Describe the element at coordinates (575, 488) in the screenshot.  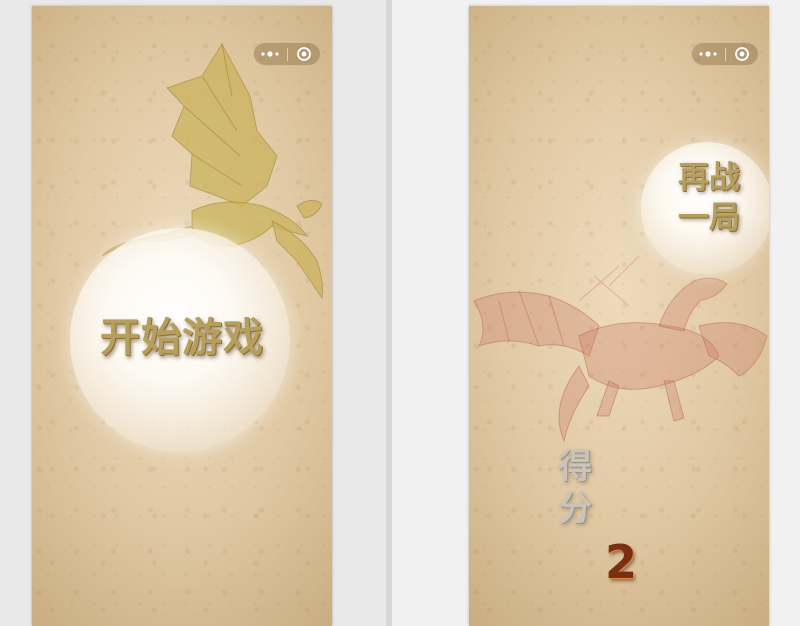
I see `score-label: 得 分` at that location.